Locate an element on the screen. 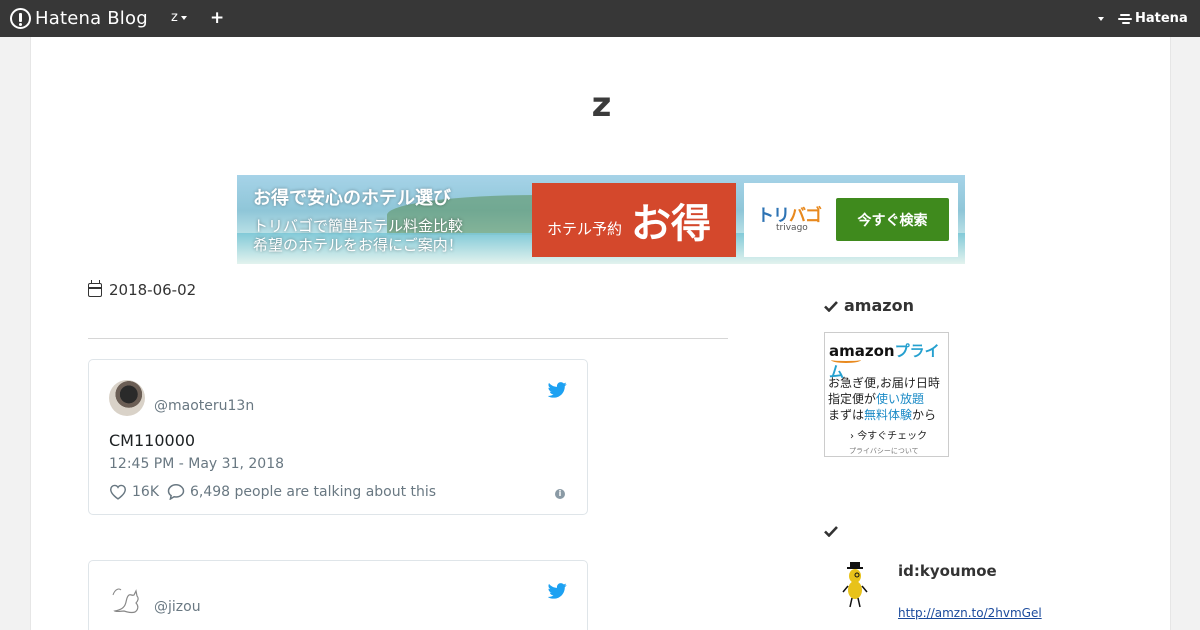 The height and width of the screenshot is (630, 1200). hatena-blog-logo: Hatena Blog is located at coordinates (79, 18).